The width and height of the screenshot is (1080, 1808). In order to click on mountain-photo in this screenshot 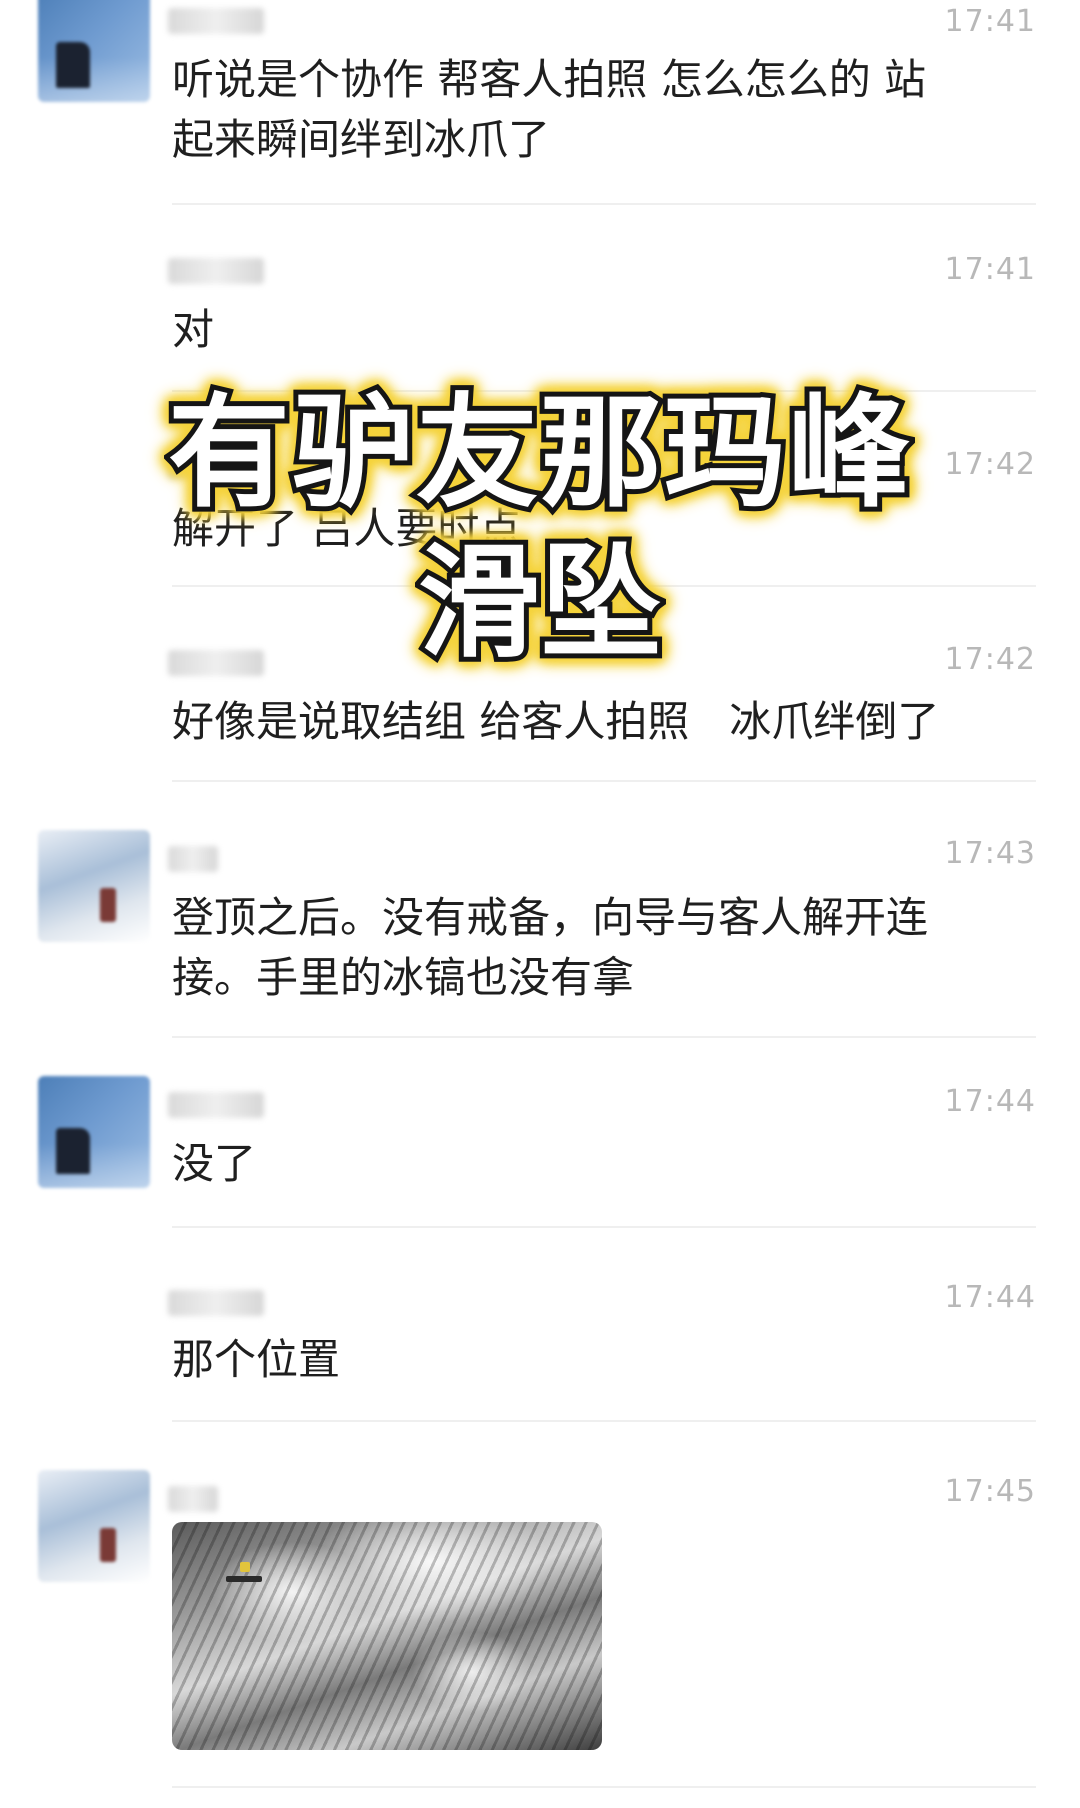, I will do `click(387, 1636)`.